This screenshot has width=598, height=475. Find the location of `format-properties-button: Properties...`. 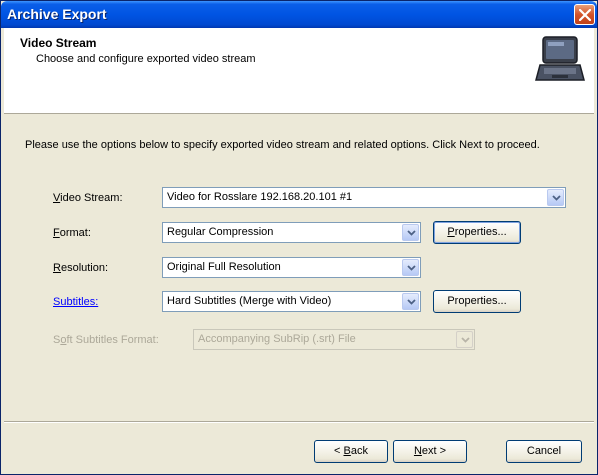

format-properties-button: Properties... is located at coordinates (477, 232).